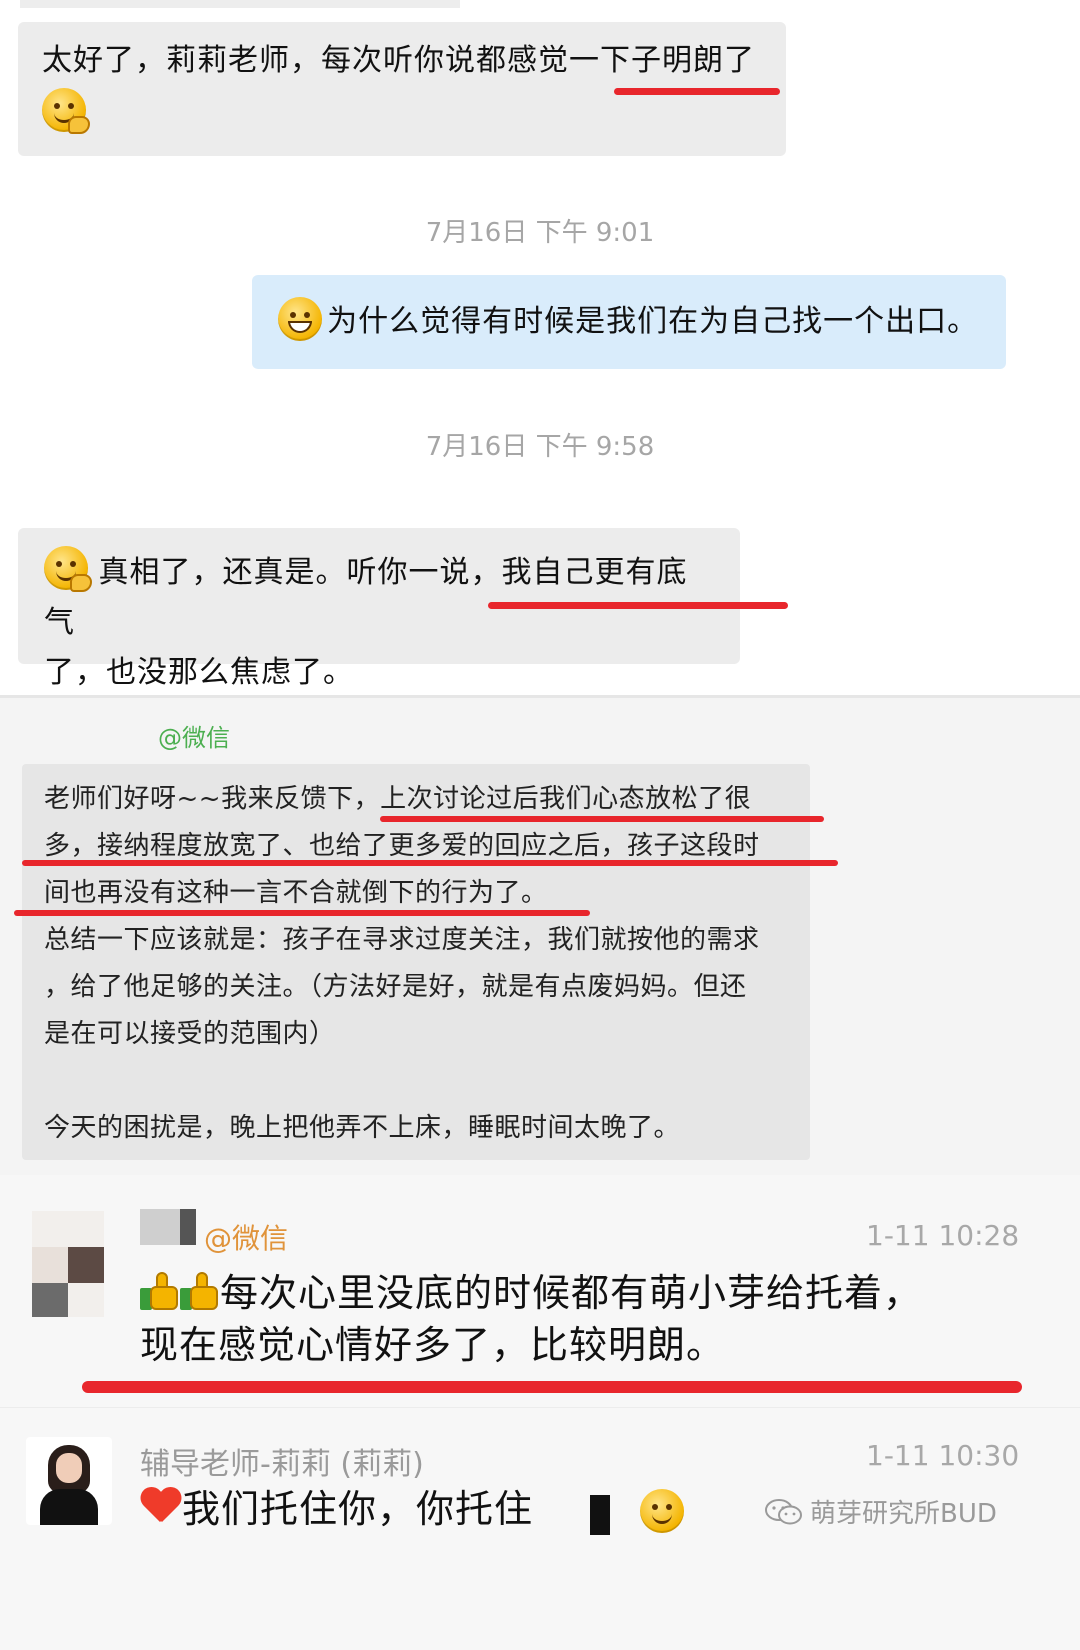 This screenshot has width=1080, height=1650. I want to click on feedback-line: 是在可以接受的范围内）, so click(190, 1034).